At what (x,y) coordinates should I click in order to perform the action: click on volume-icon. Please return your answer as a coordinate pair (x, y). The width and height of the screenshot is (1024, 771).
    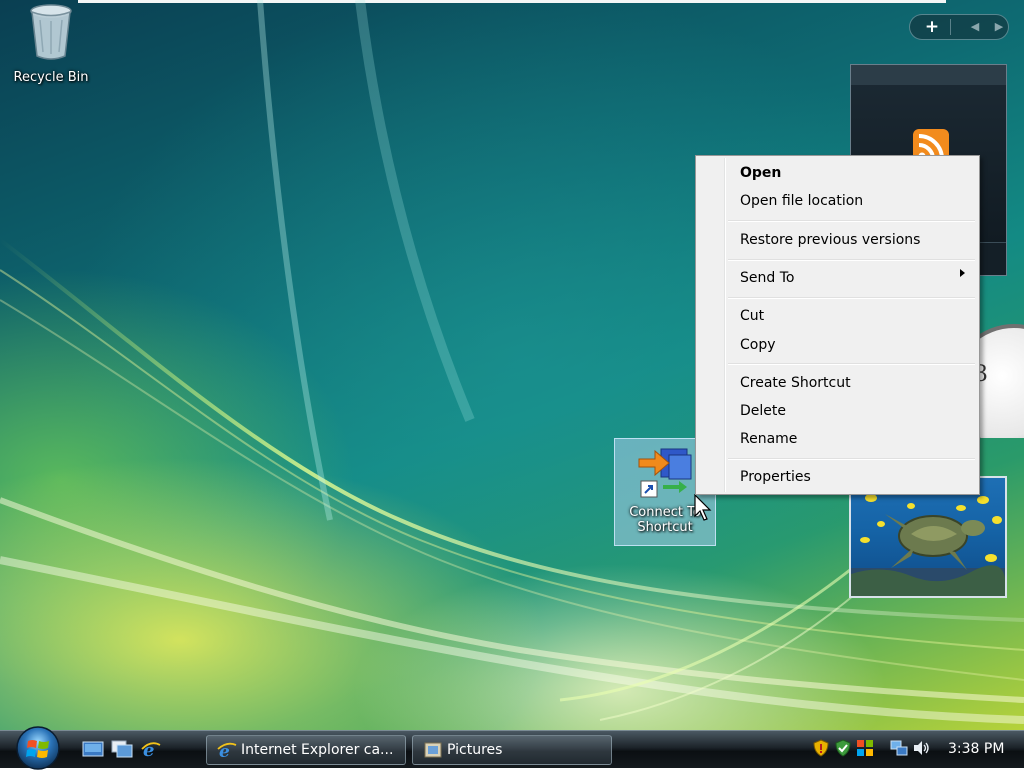
    Looking at the image, I should click on (921, 748).